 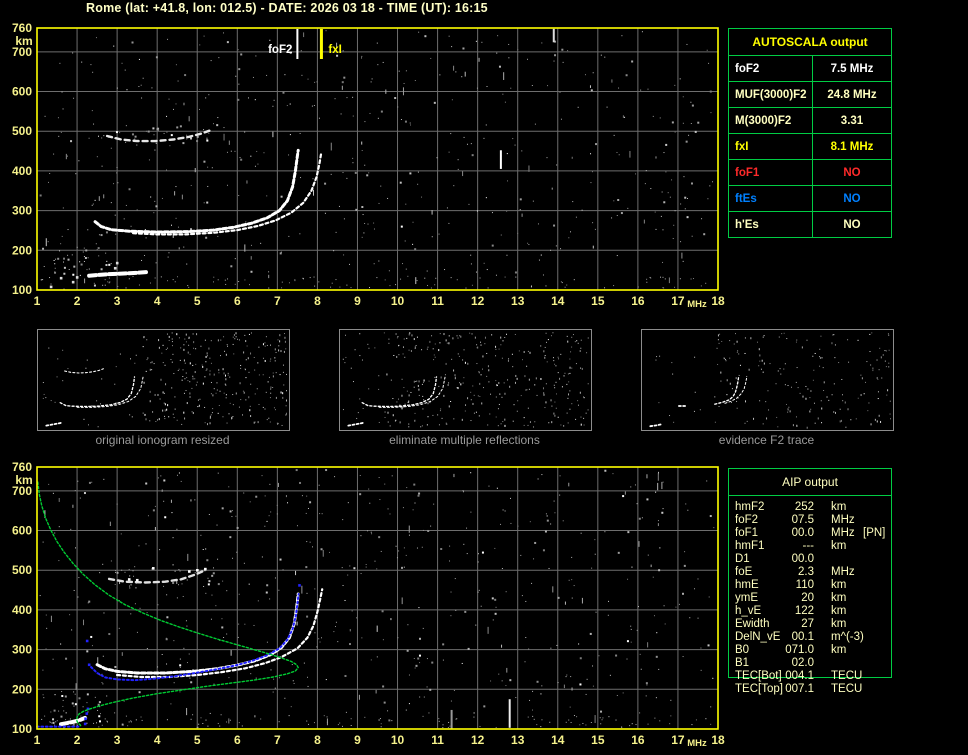 What do you see at coordinates (742, 559) in the screenshot?
I see `parameter-label: D1` at bounding box center [742, 559].